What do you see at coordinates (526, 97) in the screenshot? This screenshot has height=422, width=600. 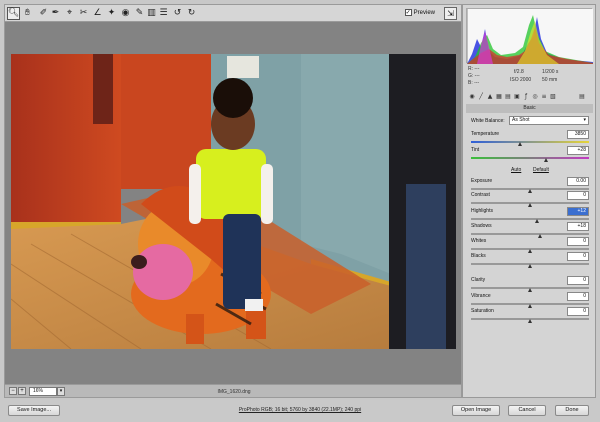 I see `effects-tab-icon: ƒ` at bounding box center [526, 97].